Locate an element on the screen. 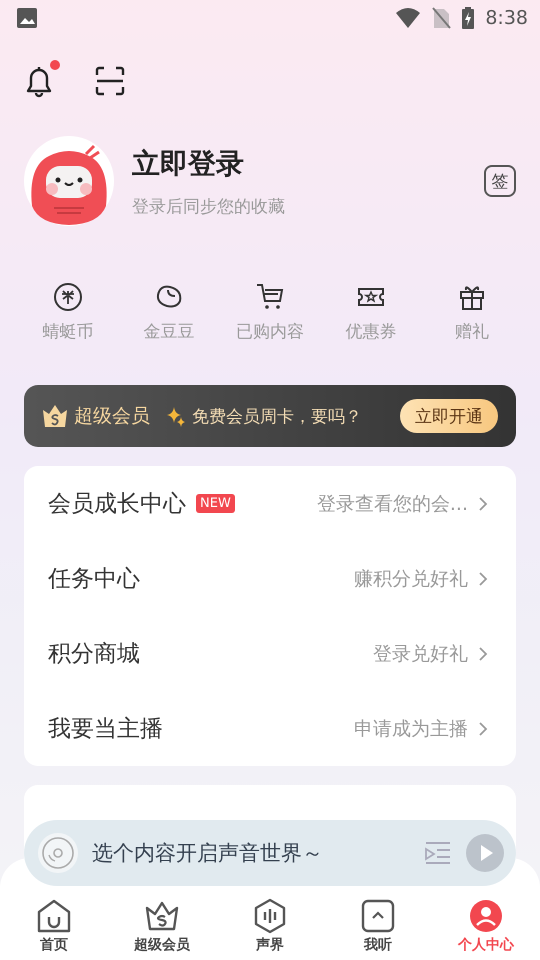 The width and height of the screenshot is (540, 960). nav-tab: 超级会员 is located at coordinates (162, 926).